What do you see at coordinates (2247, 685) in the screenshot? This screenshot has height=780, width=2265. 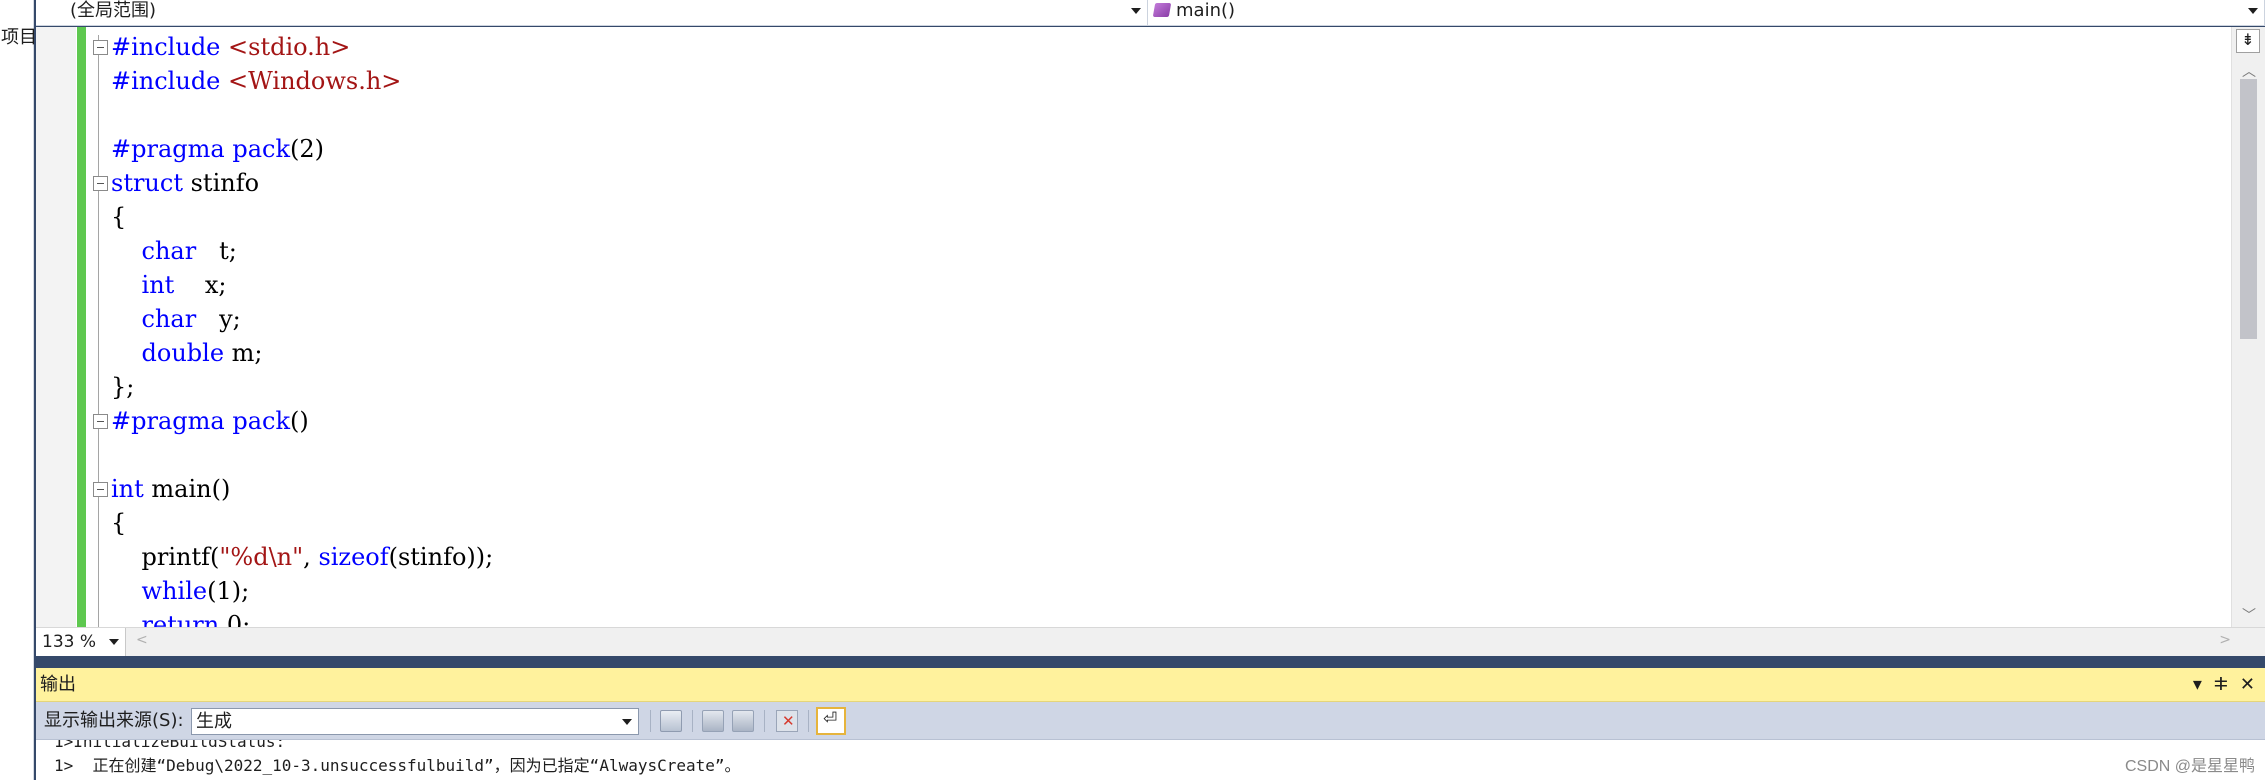 I see `close-icon: ✕` at bounding box center [2247, 685].